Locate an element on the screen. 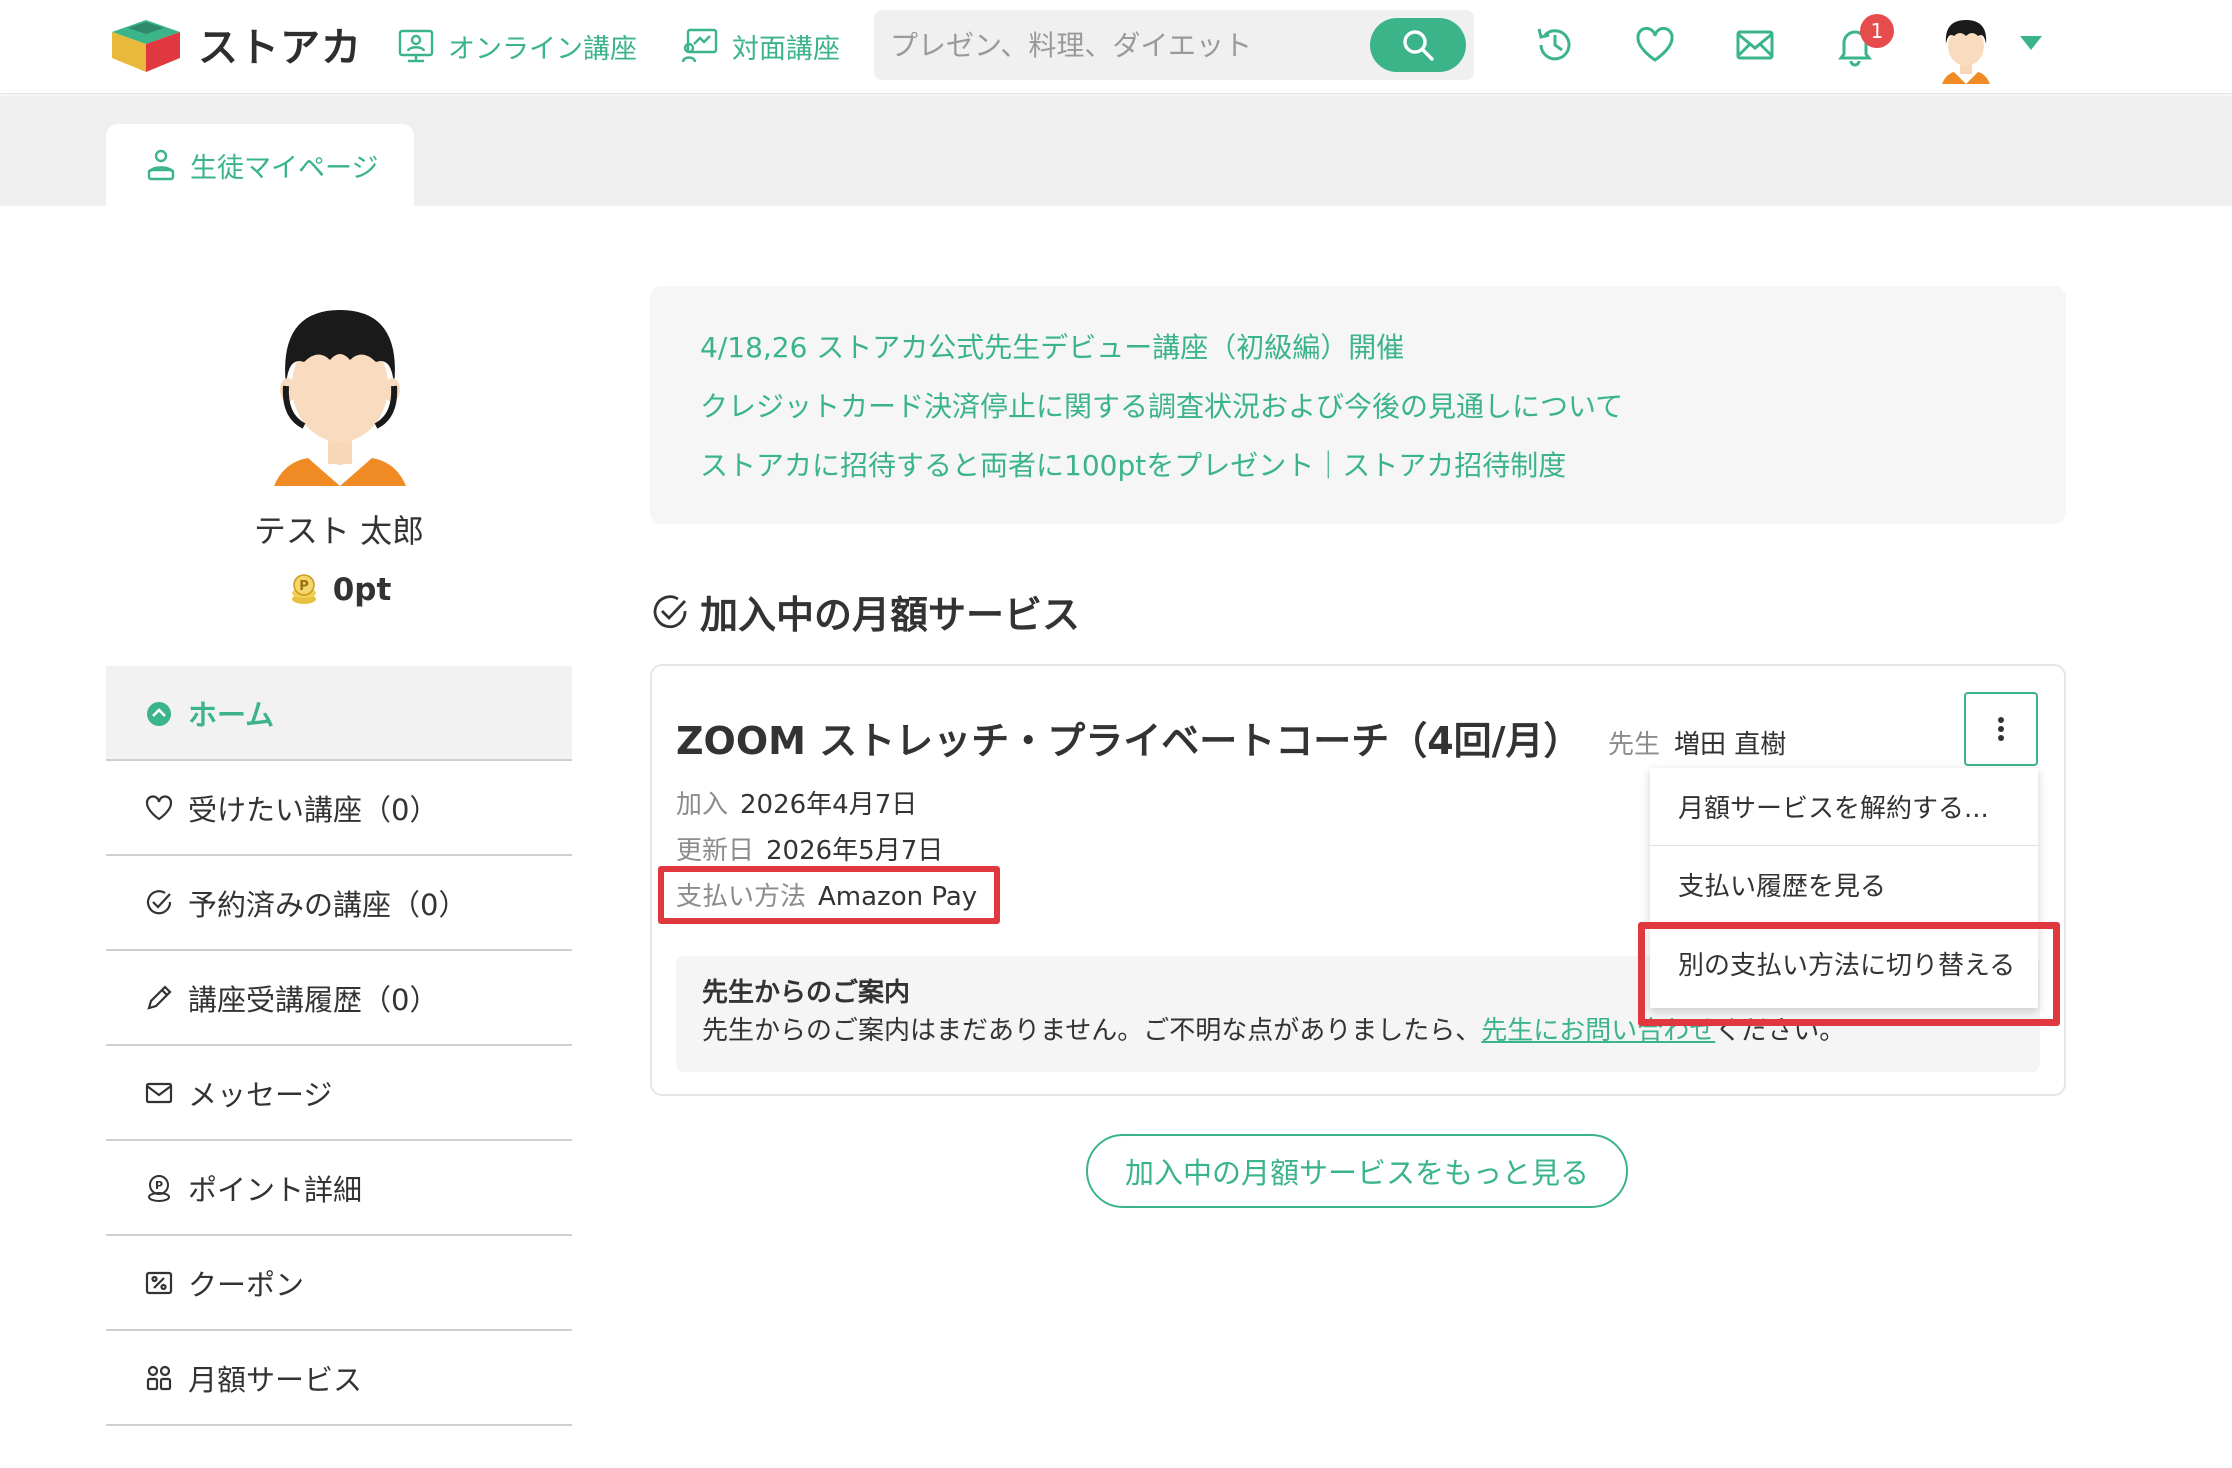 The image size is (2232, 1468). sidebar-item-subscriptions: 月額サービス is located at coordinates (339, 1378).